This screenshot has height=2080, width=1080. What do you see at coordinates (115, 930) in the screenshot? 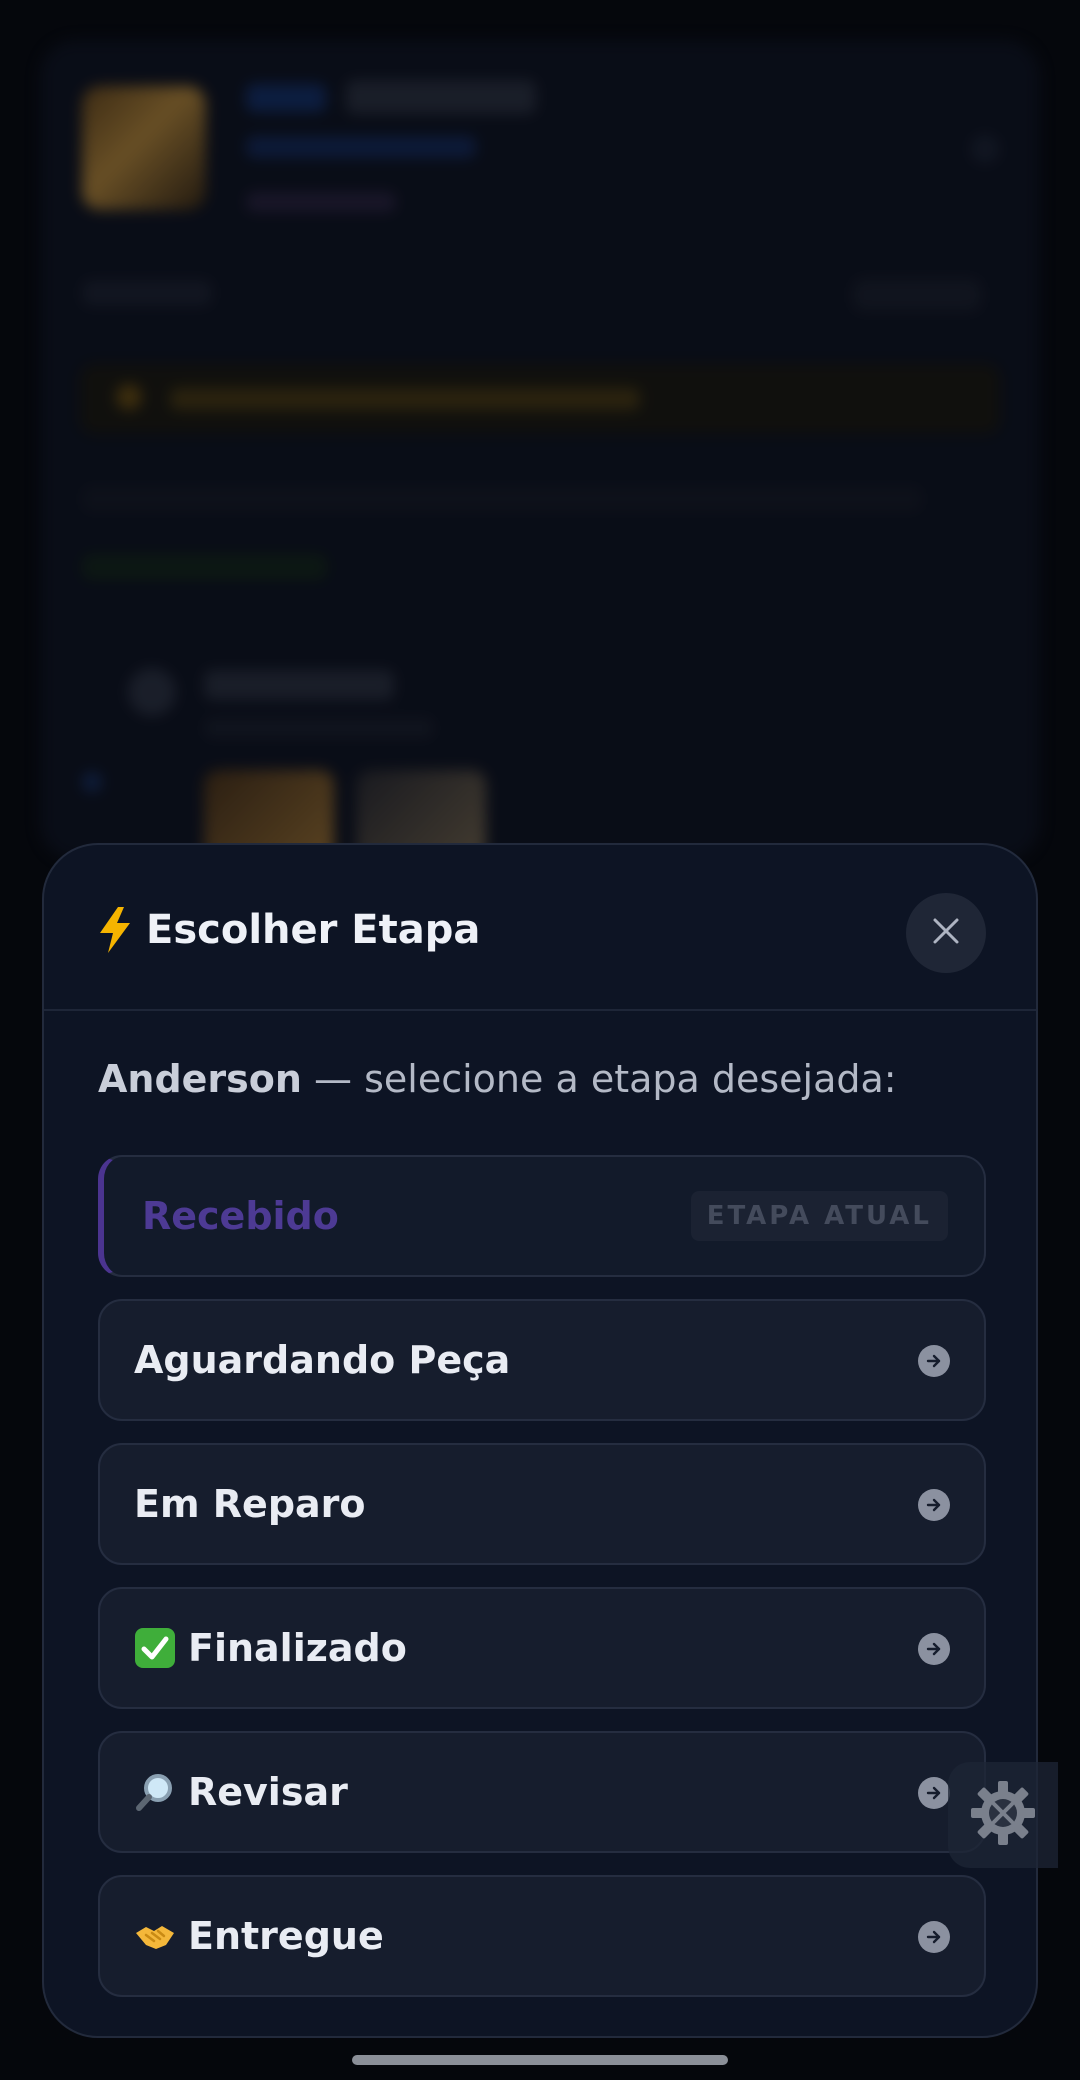
I see `lightning-bolt-icon` at bounding box center [115, 930].